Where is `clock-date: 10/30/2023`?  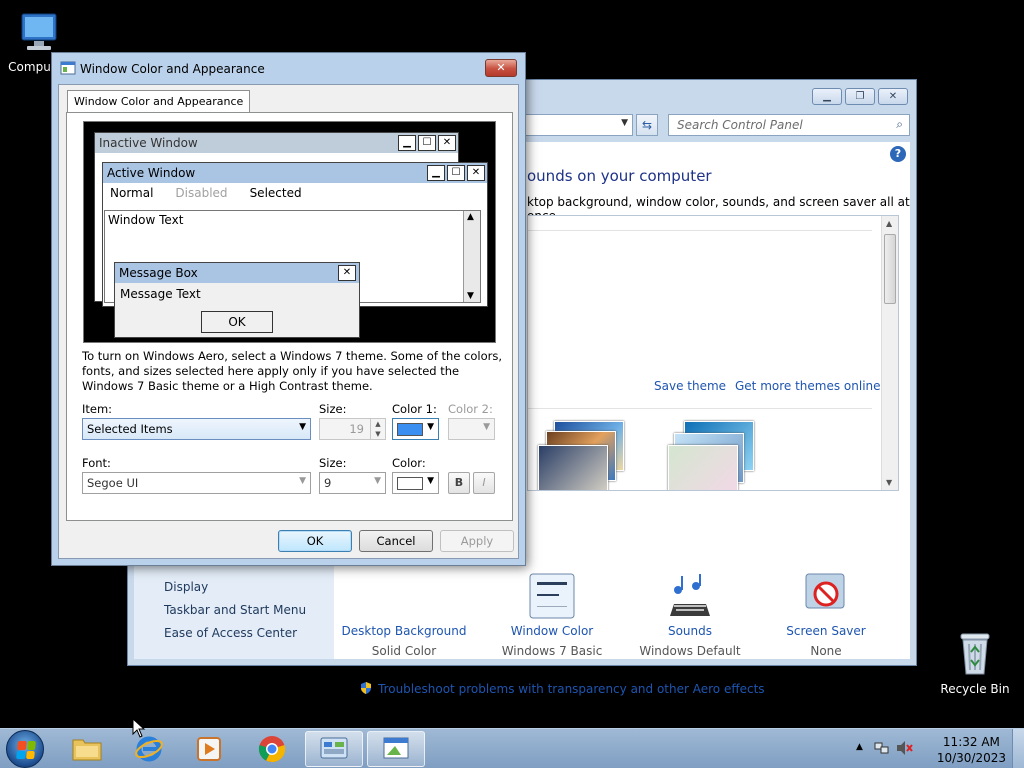
clock-date: 10/30/2023 is located at coordinates (971, 758).